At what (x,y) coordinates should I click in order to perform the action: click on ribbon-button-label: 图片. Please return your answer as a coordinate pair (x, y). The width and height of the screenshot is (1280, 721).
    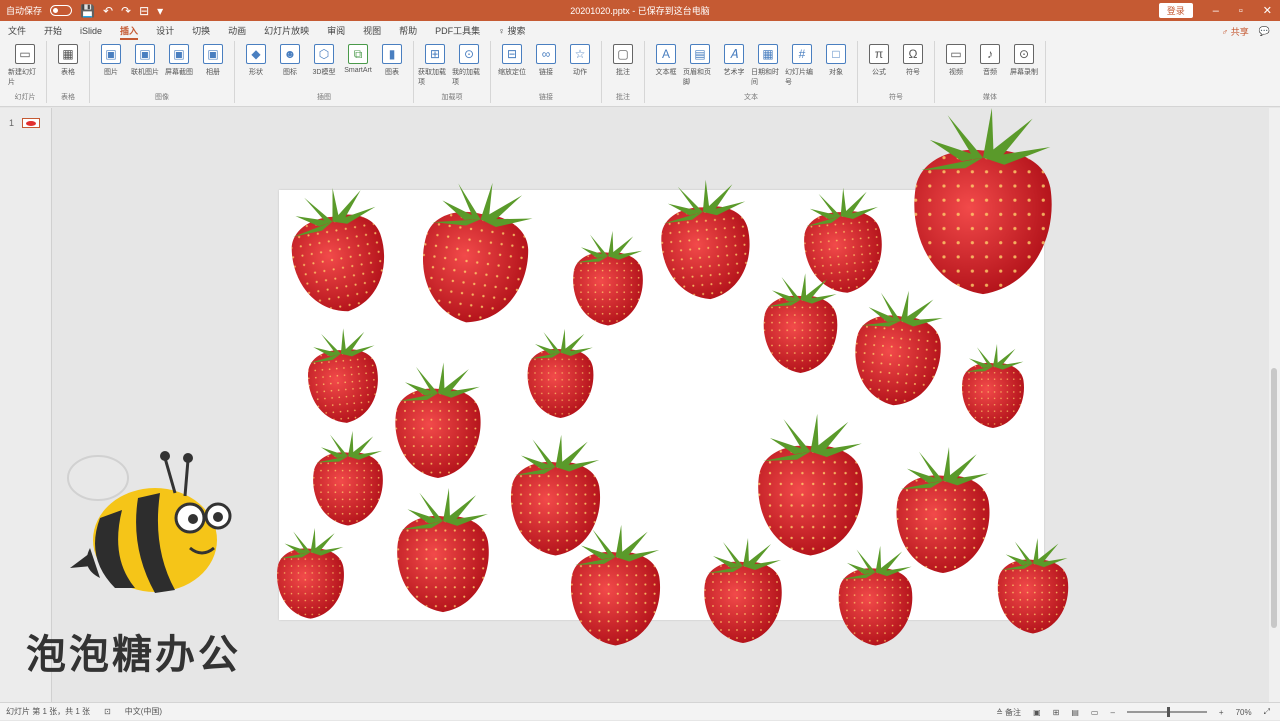
    Looking at the image, I should click on (111, 72).